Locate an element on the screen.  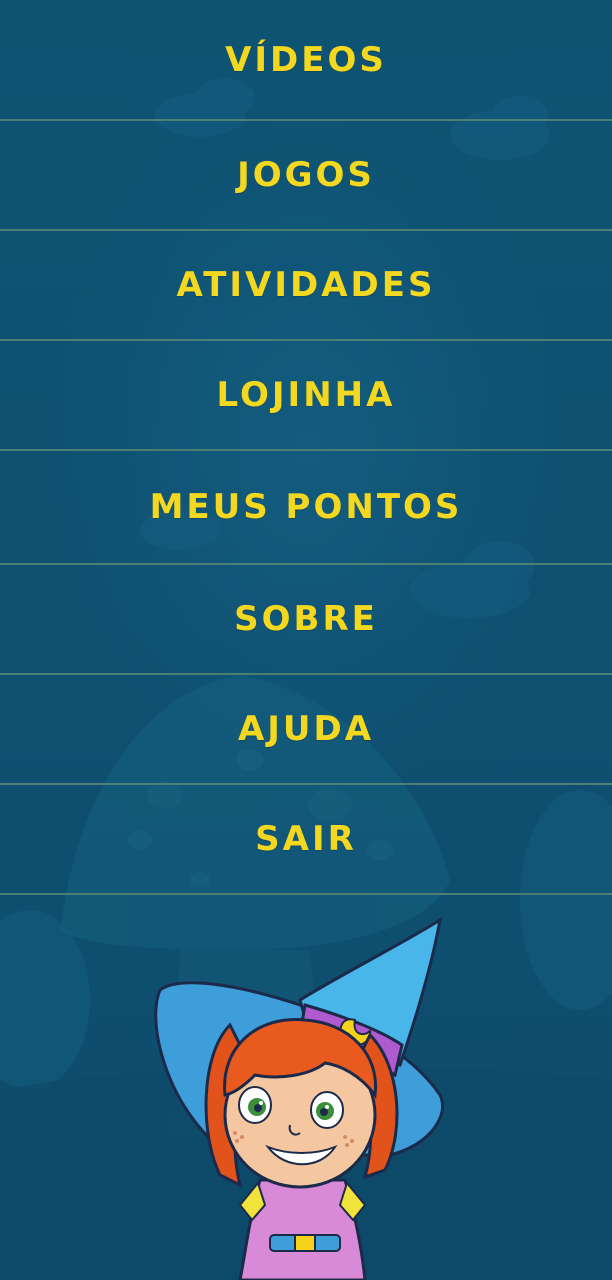
menu-item-ajuda: AJUDA is located at coordinates (306, 730).